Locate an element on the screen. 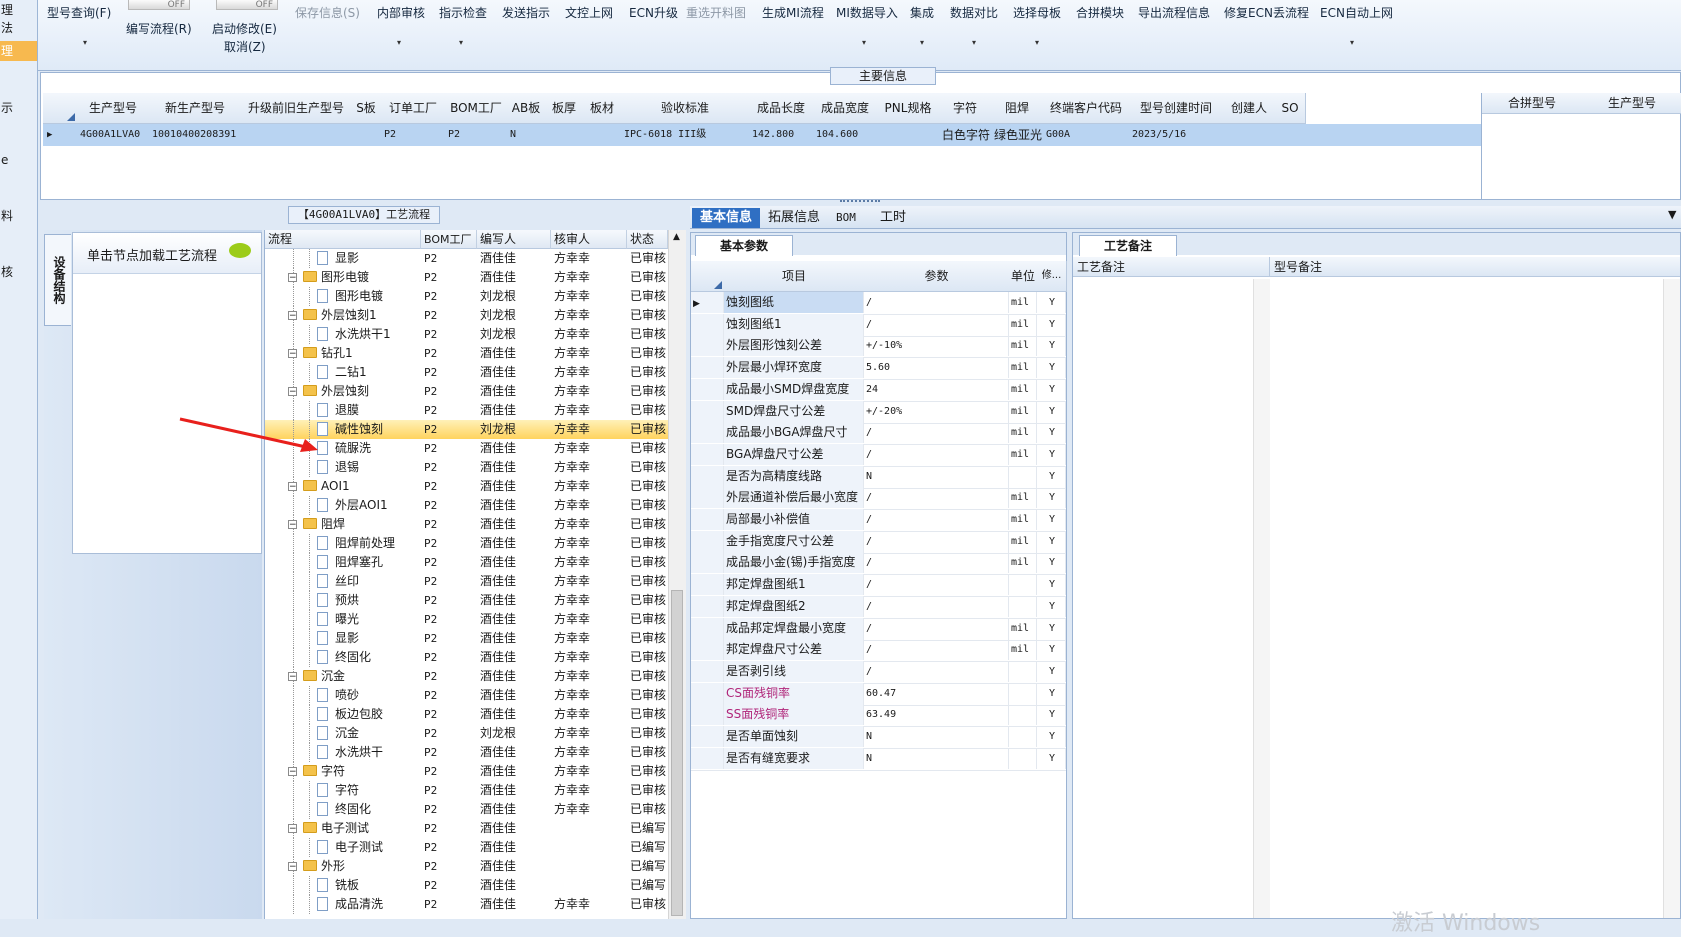 This screenshot has width=1681, height=937. save-info-button: 保存信息(S) is located at coordinates (327, 12).